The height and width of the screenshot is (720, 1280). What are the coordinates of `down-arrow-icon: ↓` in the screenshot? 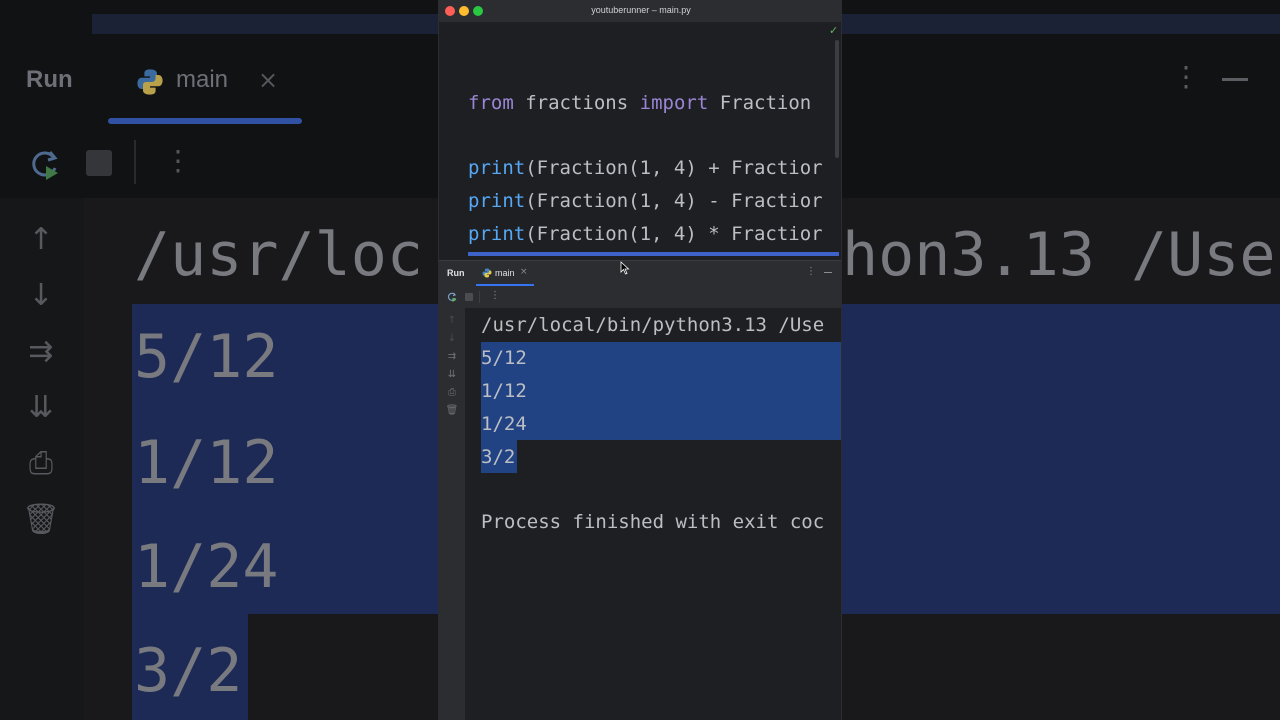 It's located at (452, 339).